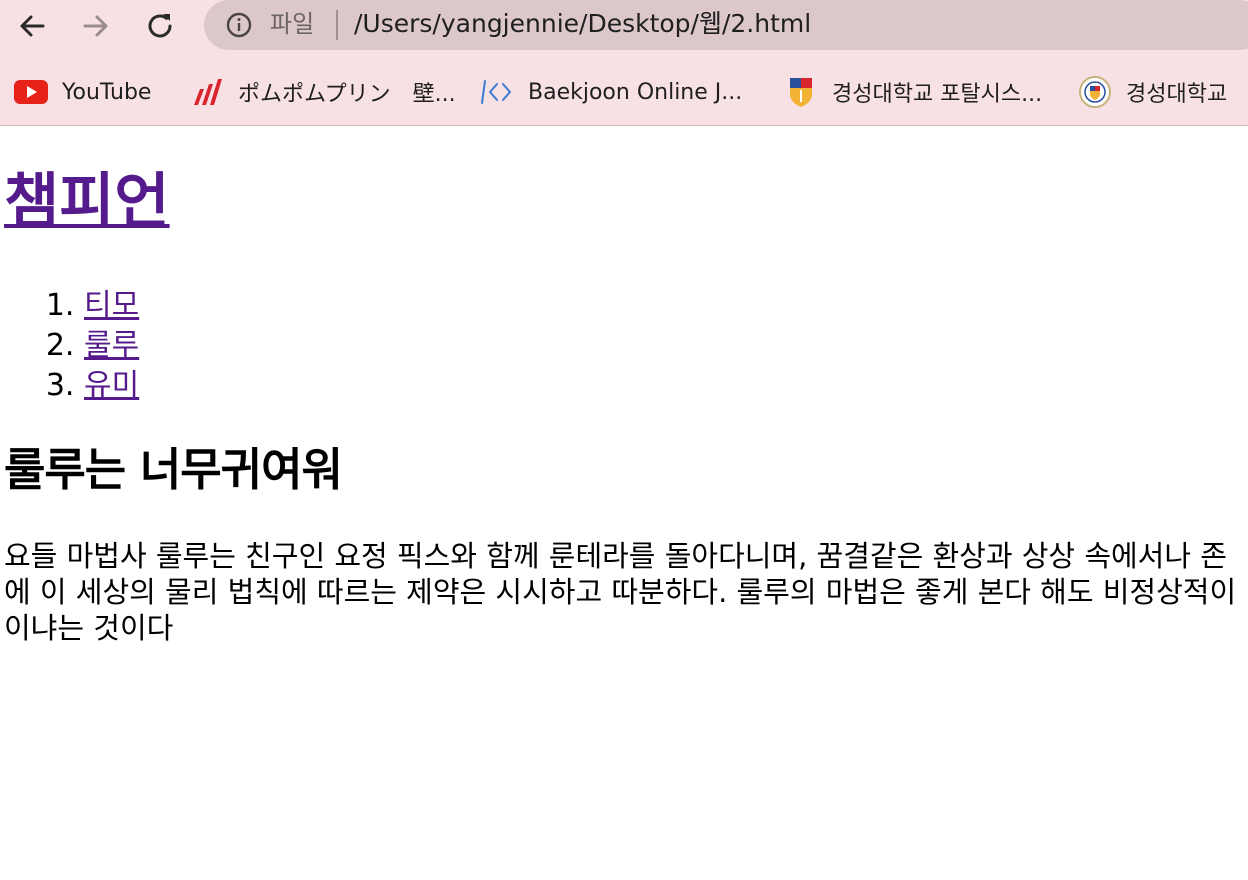 This screenshot has width=1248, height=880. I want to click on list-item: 유미, so click(111, 386).